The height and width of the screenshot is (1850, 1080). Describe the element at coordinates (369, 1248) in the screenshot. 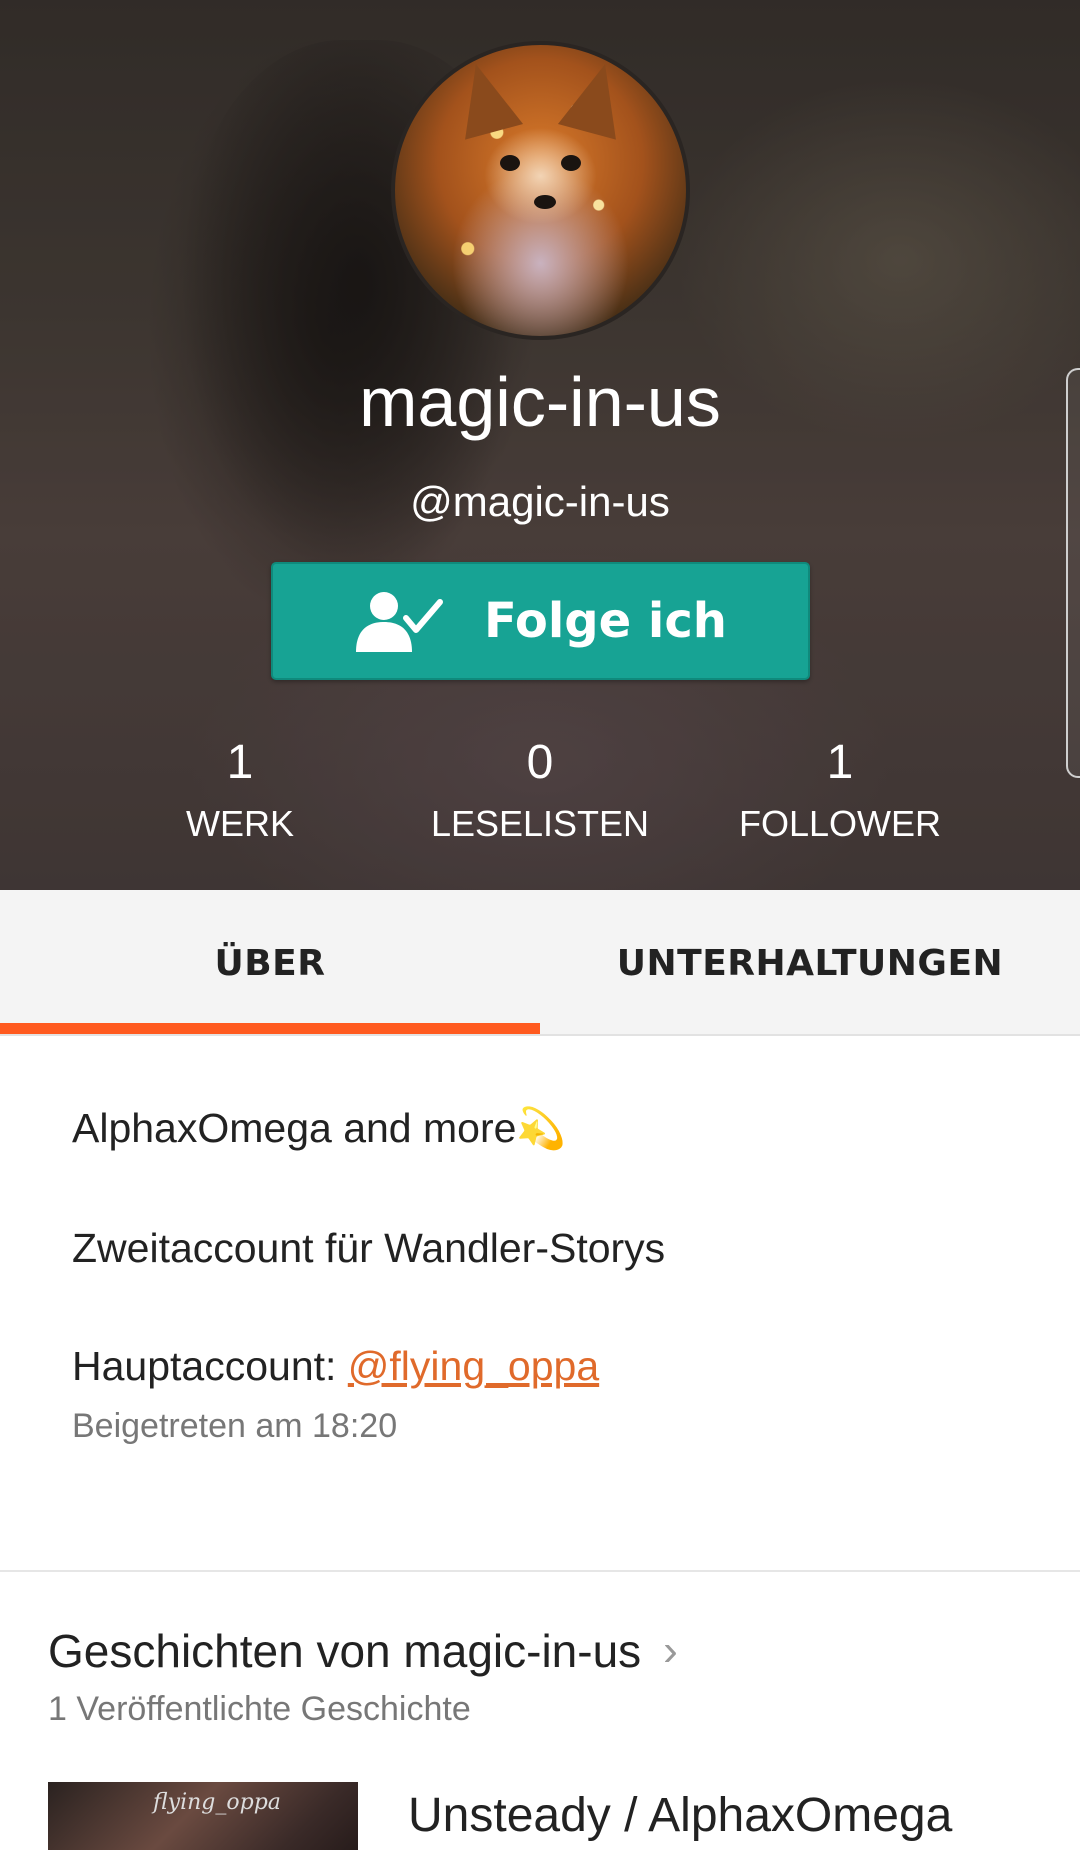

I see `about-line-2: Zweitaccount für Wandler-Storys` at that location.